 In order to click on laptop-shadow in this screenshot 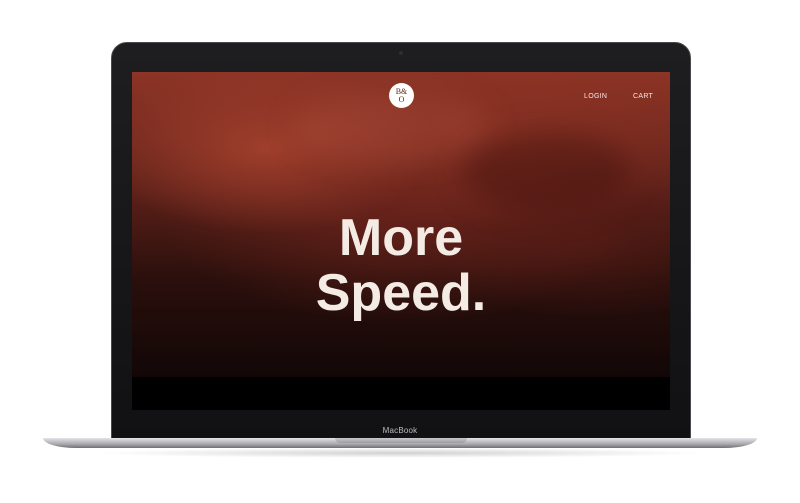, I will do `click(400, 453)`.